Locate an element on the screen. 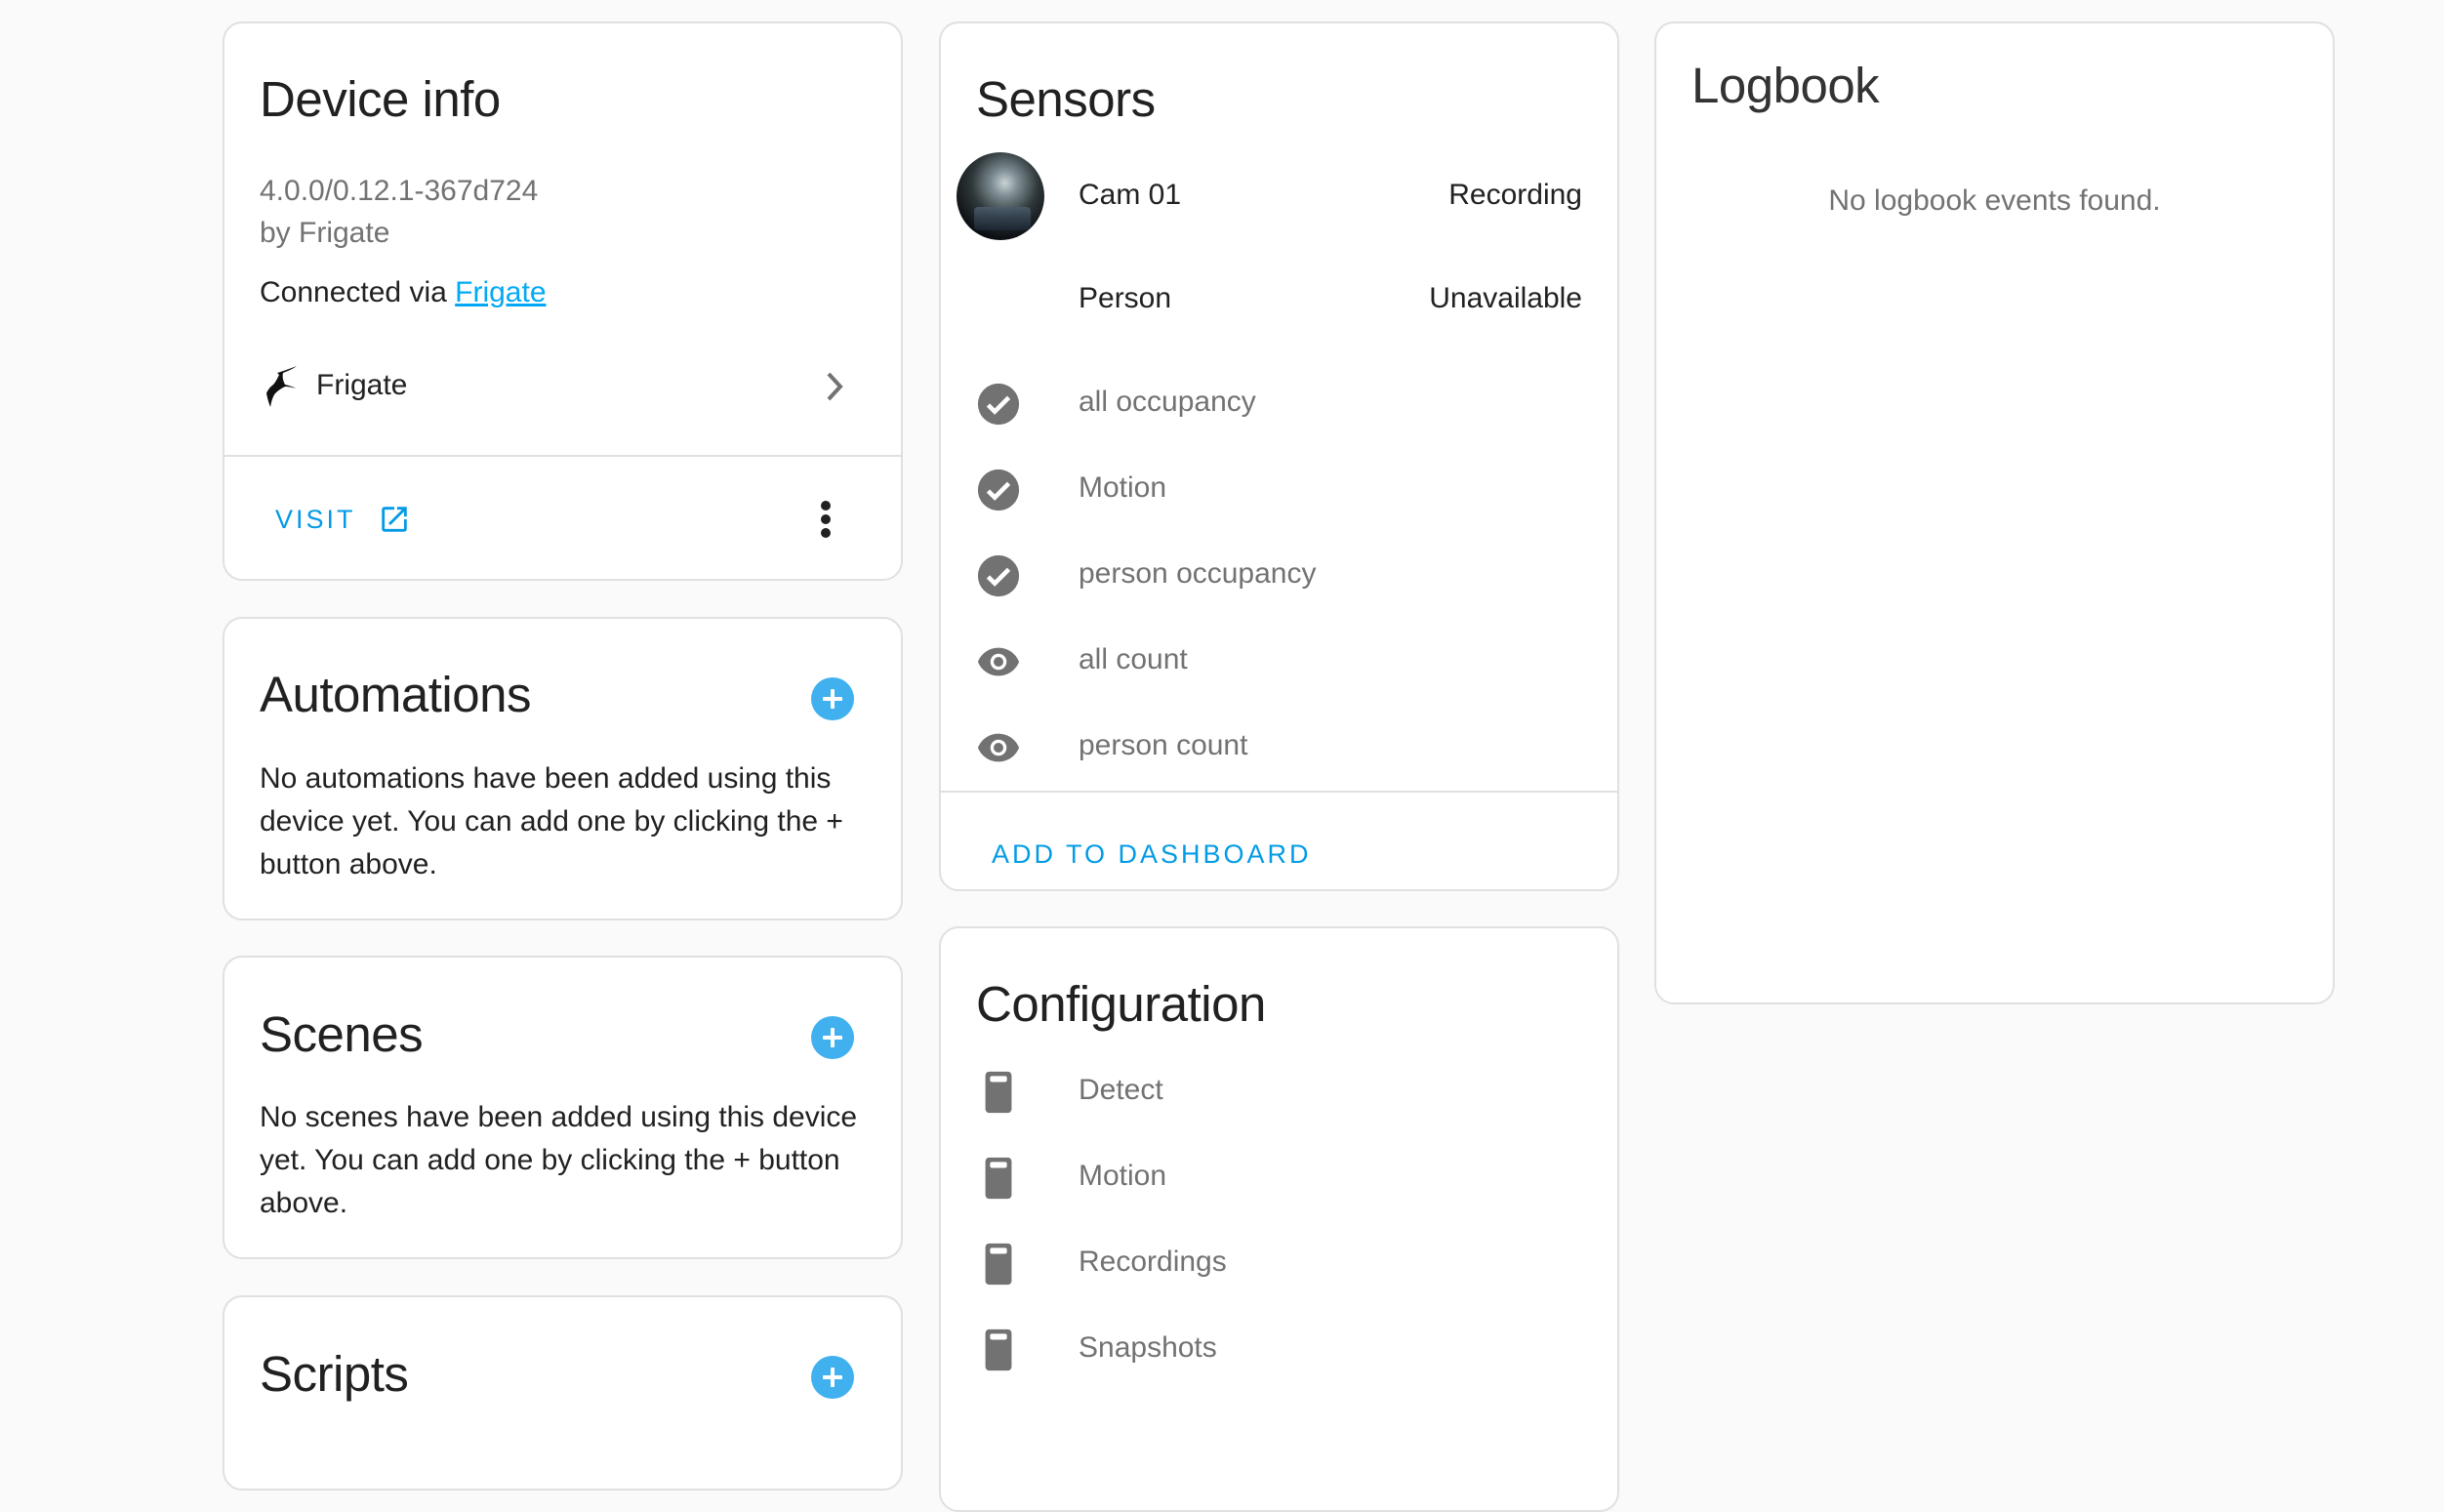 Image resolution: width=2444 pixels, height=1512 pixels. add-scene-button is located at coordinates (832, 1037).